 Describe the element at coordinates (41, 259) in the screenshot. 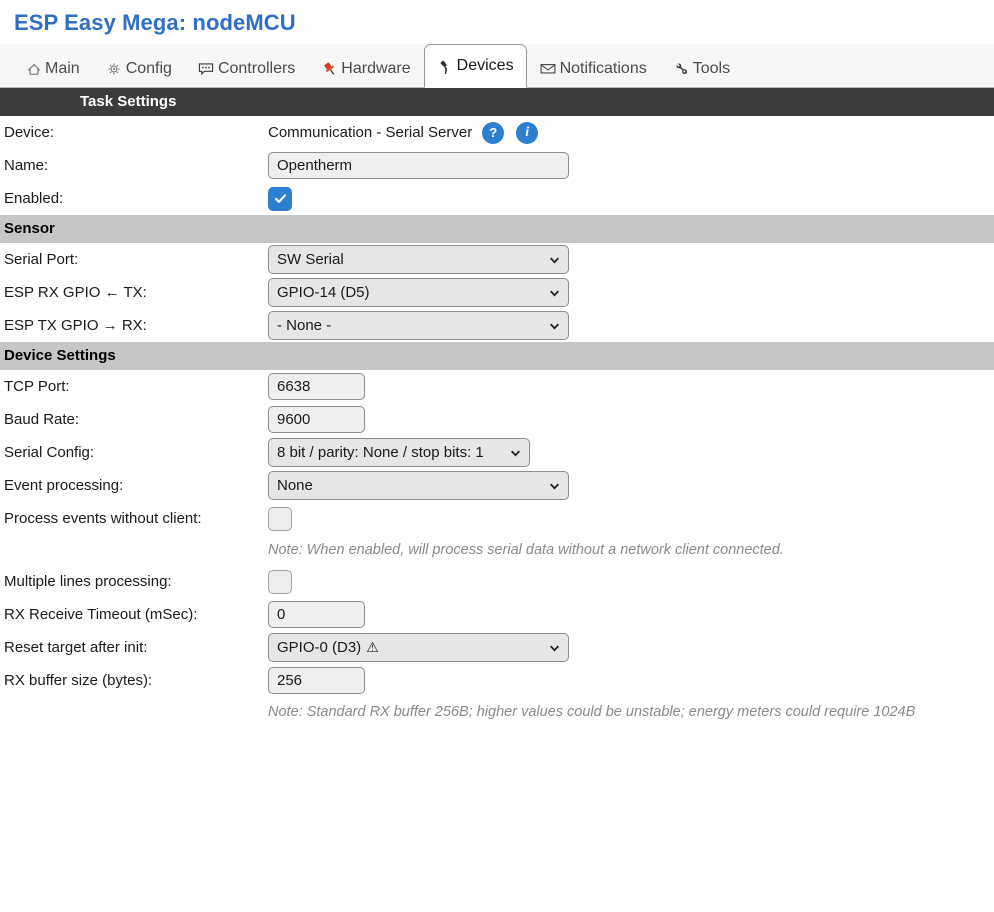

I see `serial-port-label: Serial Port:` at that location.